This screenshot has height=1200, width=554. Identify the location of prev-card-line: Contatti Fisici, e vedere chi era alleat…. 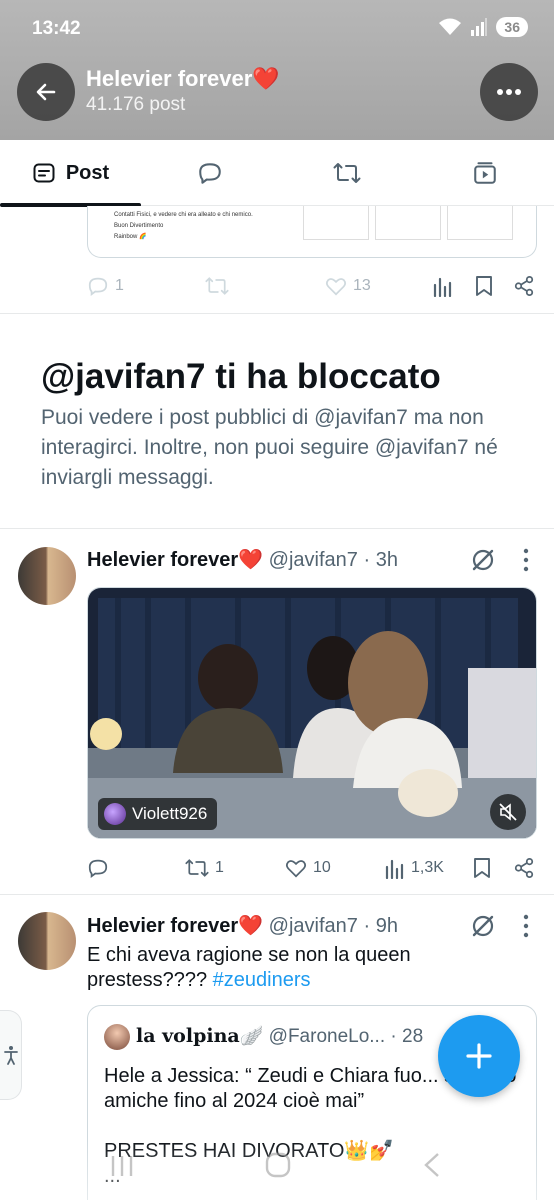
(183, 215).